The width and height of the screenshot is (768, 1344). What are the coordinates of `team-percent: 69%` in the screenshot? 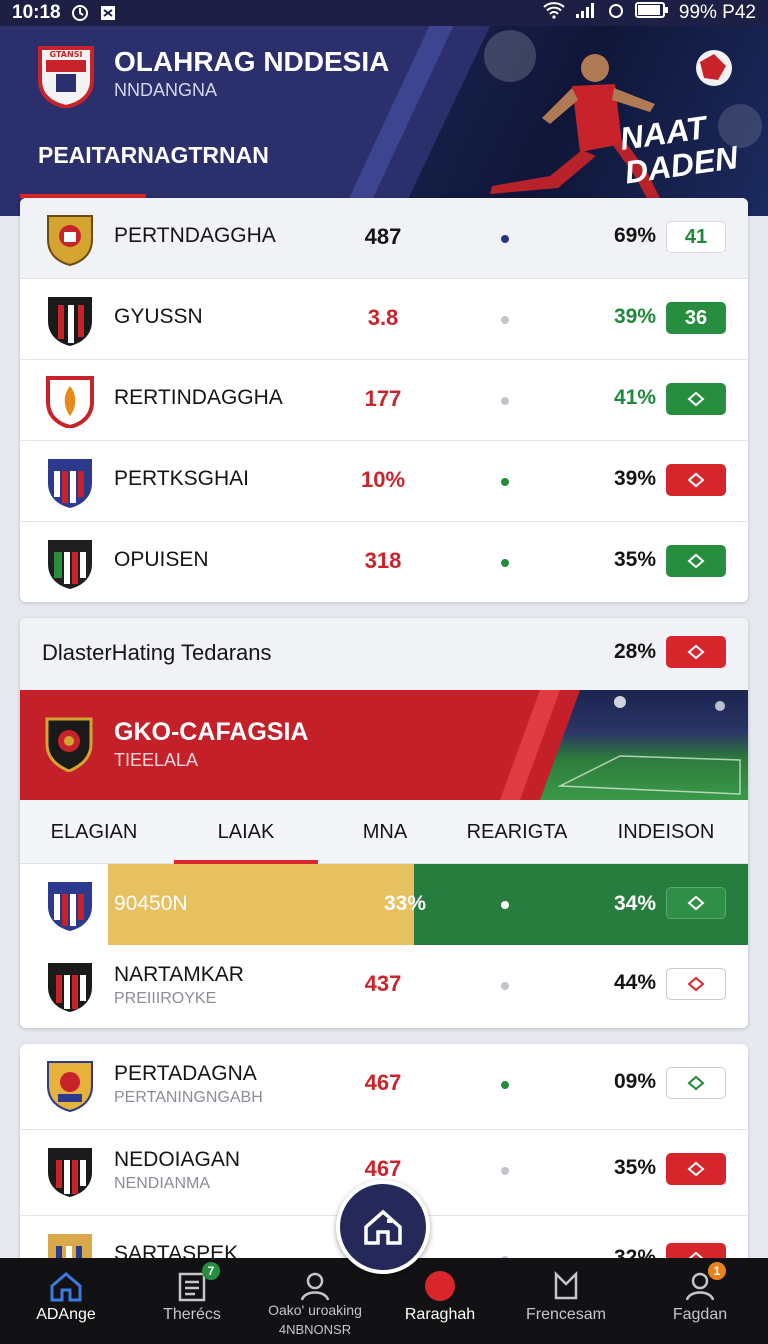 It's located at (634, 235).